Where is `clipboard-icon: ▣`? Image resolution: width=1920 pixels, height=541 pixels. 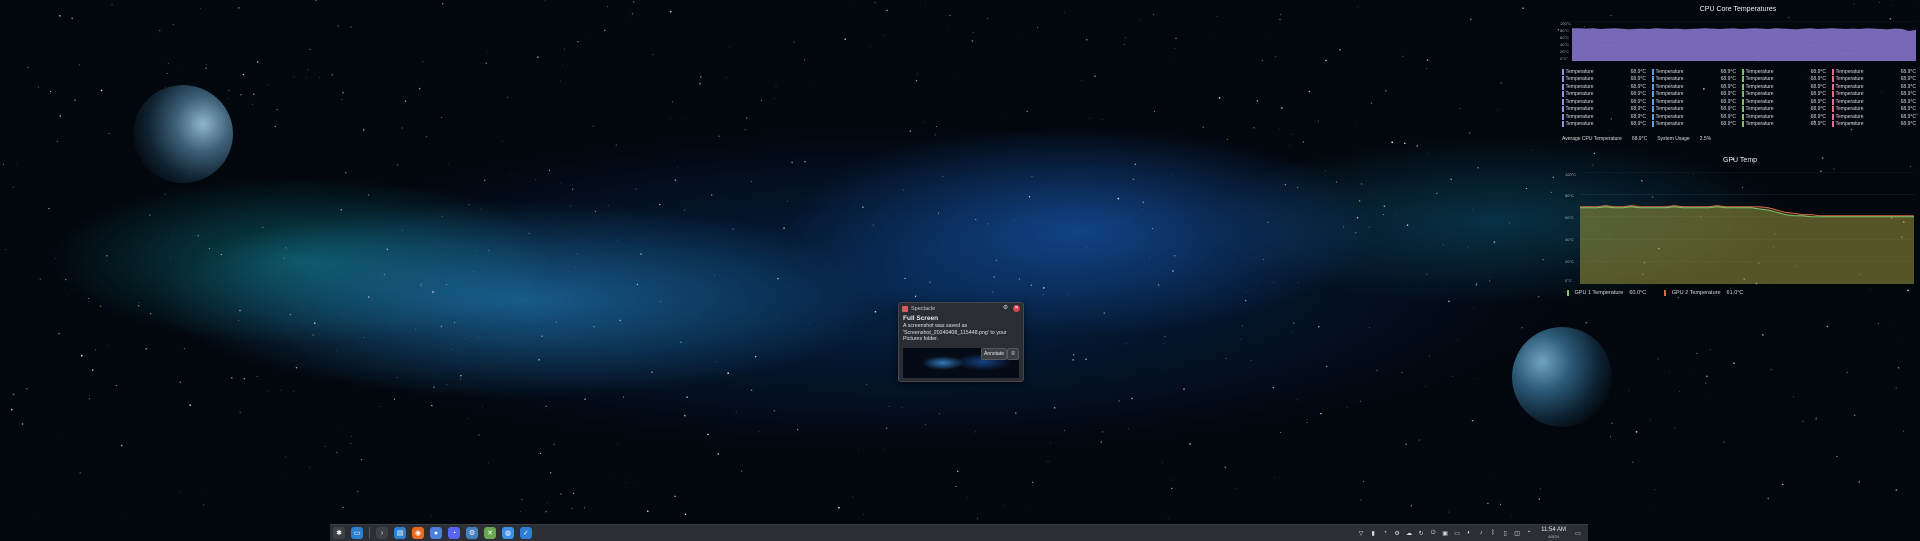
clipboard-icon: ▣ is located at coordinates (1445, 533).